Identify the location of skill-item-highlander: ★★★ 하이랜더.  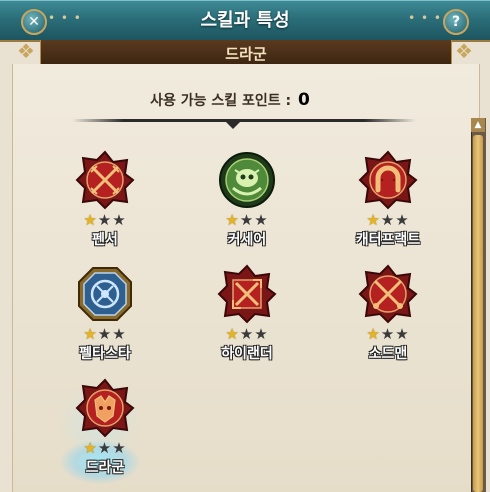
(247, 313).